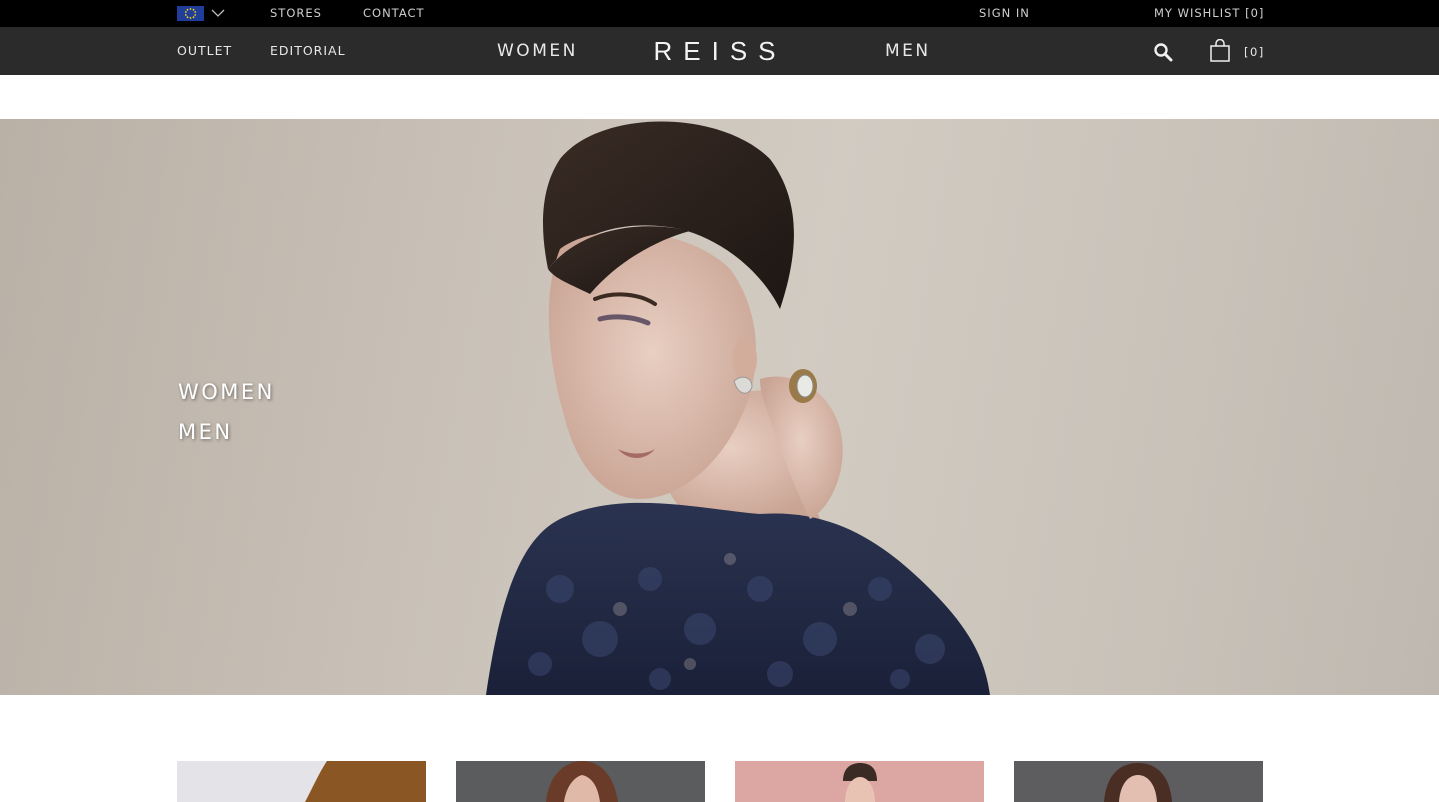 The height and width of the screenshot is (802, 1439). I want to click on chevron-down-icon, so click(218, 12).